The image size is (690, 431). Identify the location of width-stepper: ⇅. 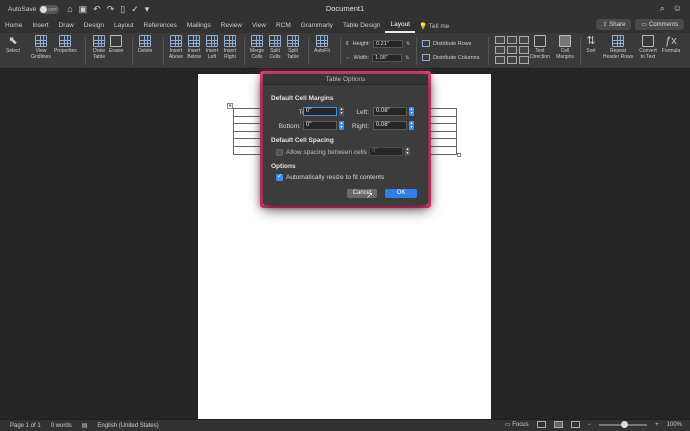
(407, 58).